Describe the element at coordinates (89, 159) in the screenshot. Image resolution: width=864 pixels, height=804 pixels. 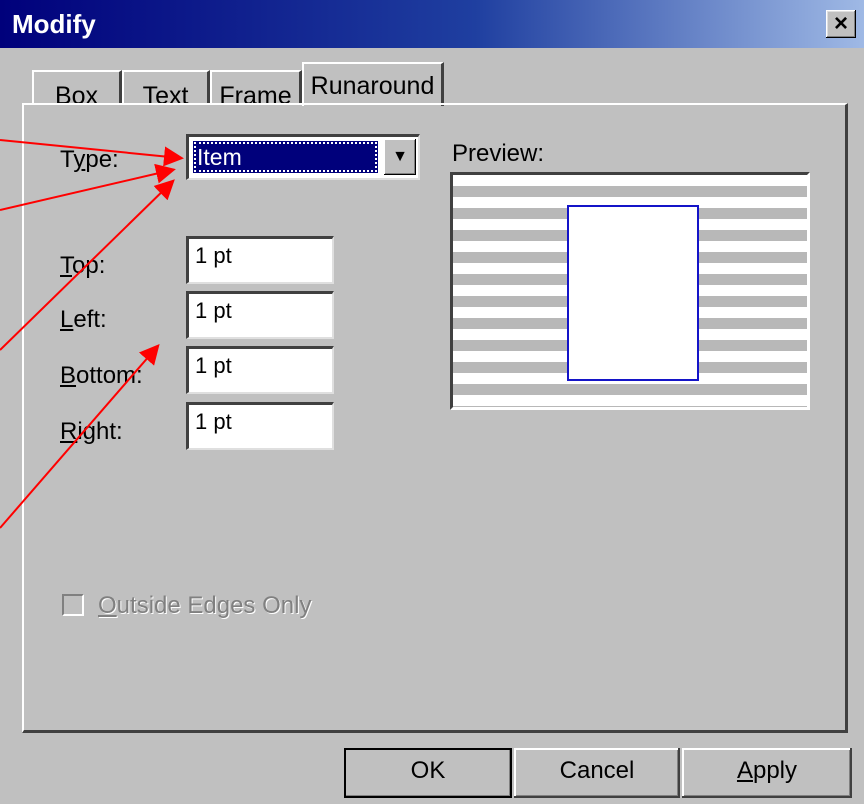
I see `type-label: Type:` at that location.